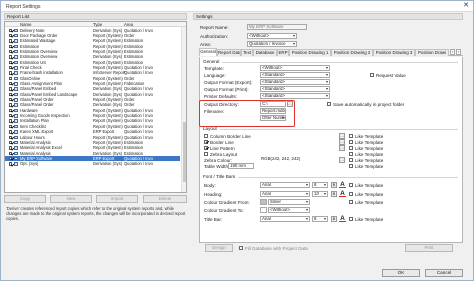 The width and height of the screenshot is (474, 281). I want to click on colour-gradient-to-select: <Without>, so click(289, 210).